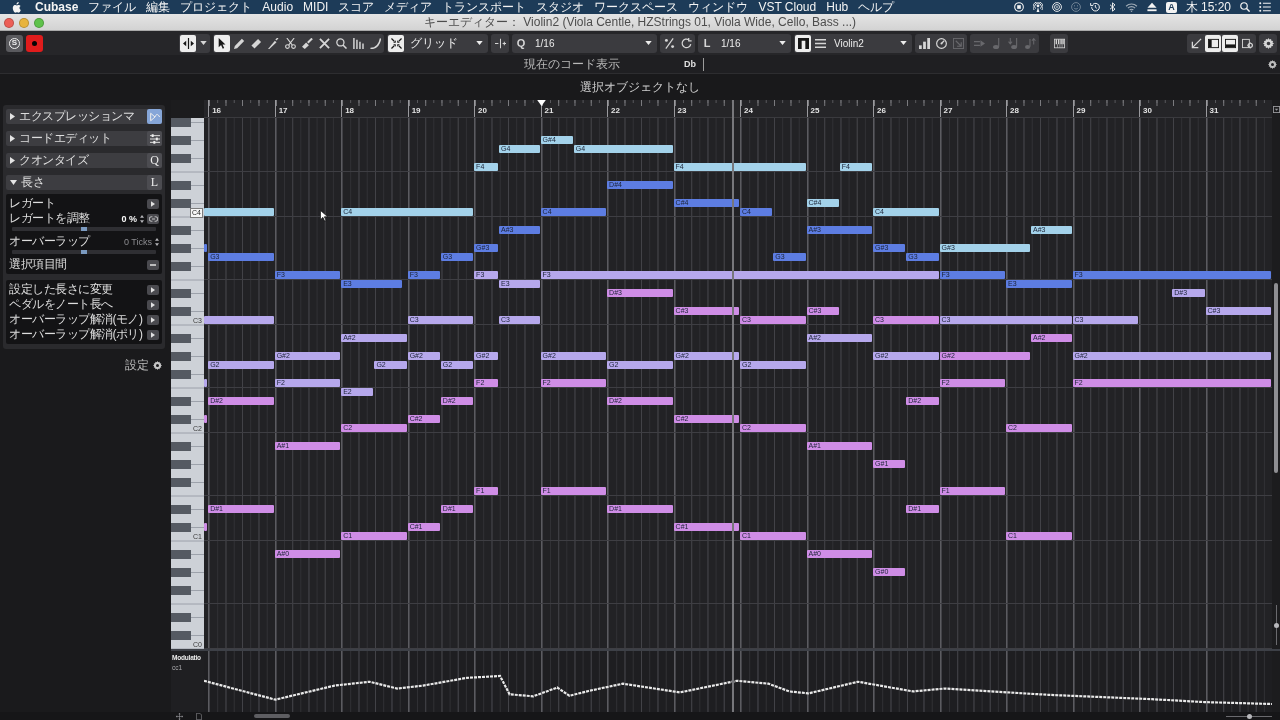  What do you see at coordinates (876, 7) in the screenshot?
I see `menu-item: ヘルプ` at bounding box center [876, 7].